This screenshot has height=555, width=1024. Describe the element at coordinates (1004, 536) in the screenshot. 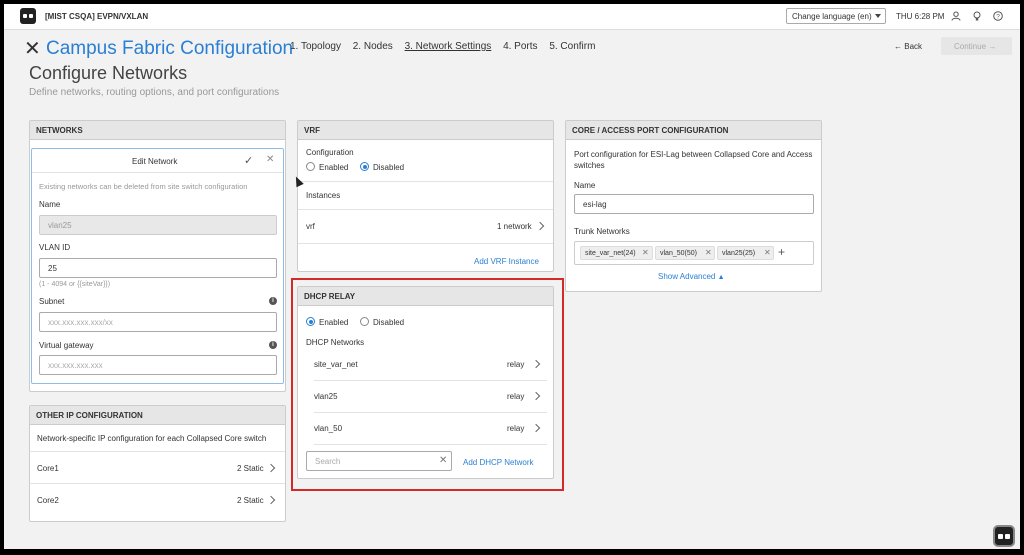

I see `mist-assistant-icon` at that location.